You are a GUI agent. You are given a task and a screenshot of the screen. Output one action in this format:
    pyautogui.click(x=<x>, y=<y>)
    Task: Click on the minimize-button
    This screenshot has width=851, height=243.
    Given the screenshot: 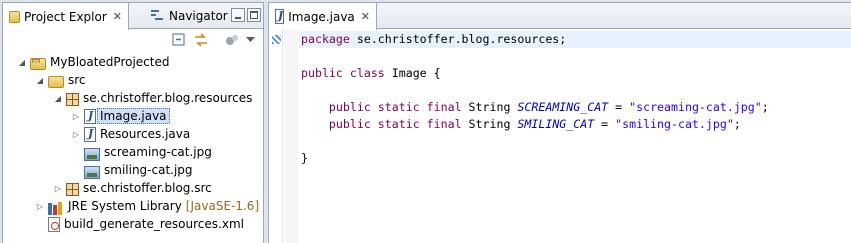 What is the action you would take?
    pyautogui.click(x=238, y=15)
    